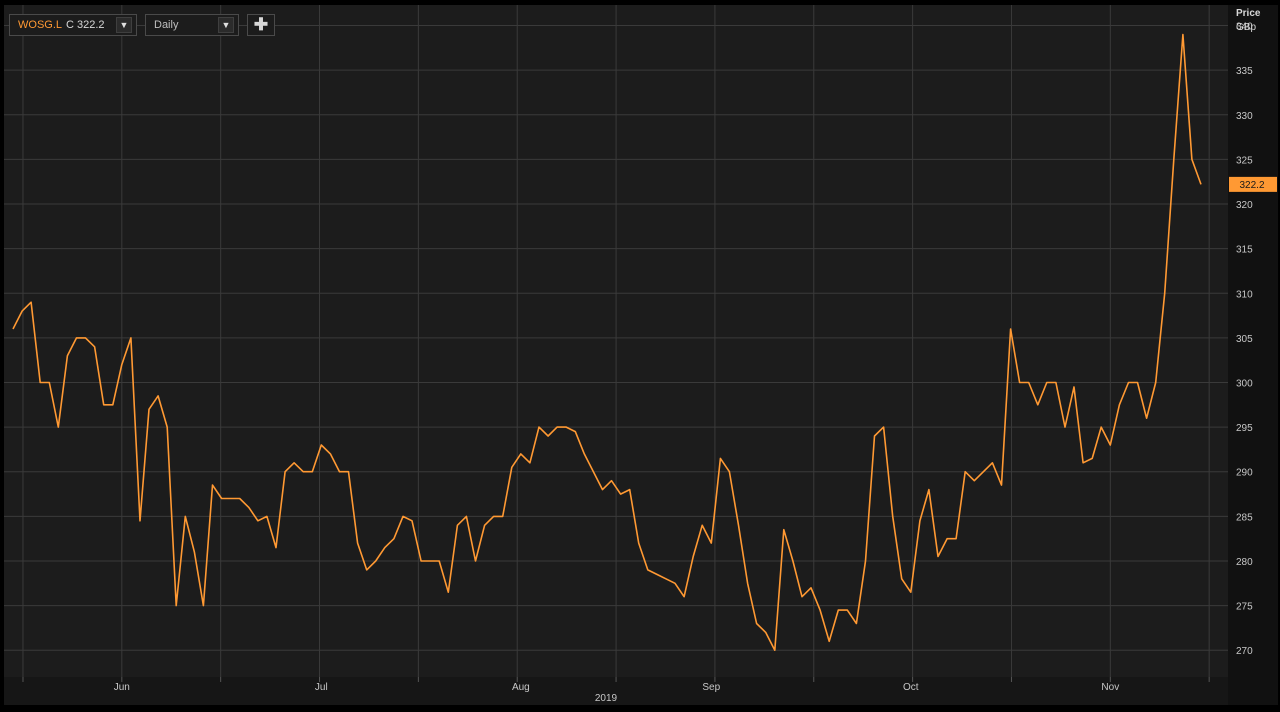 This screenshot has height=712, width=1280. What do you see at coordinates (1248, 13) in the screenshot?
I see `y-axis-title-line1: Price` at bounding box center [1248, 13].